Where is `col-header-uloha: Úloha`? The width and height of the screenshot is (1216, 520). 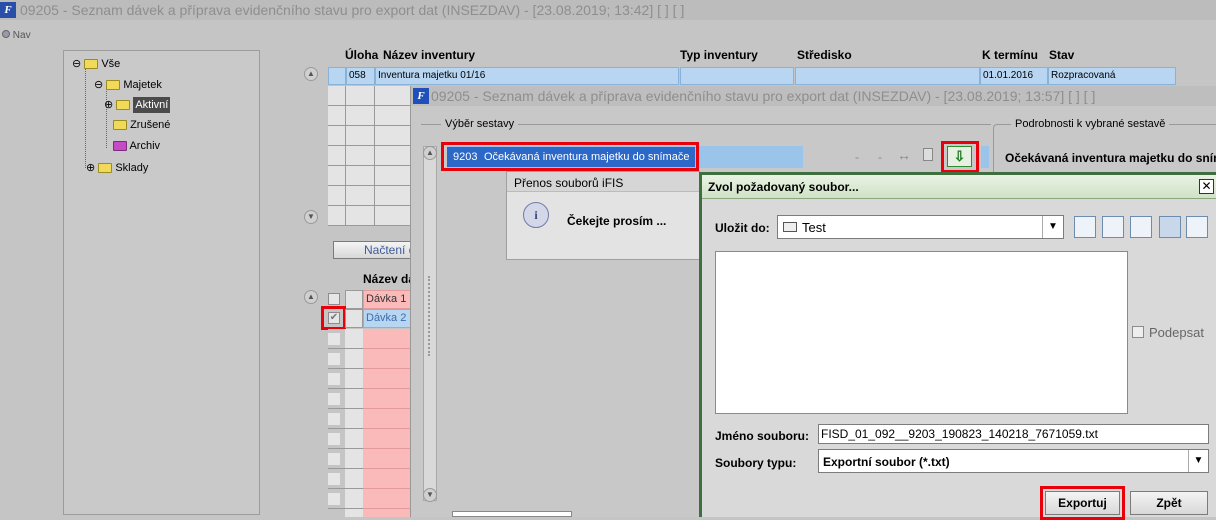 col-header-uloha: Úloha is located at coordinates (361, 55).